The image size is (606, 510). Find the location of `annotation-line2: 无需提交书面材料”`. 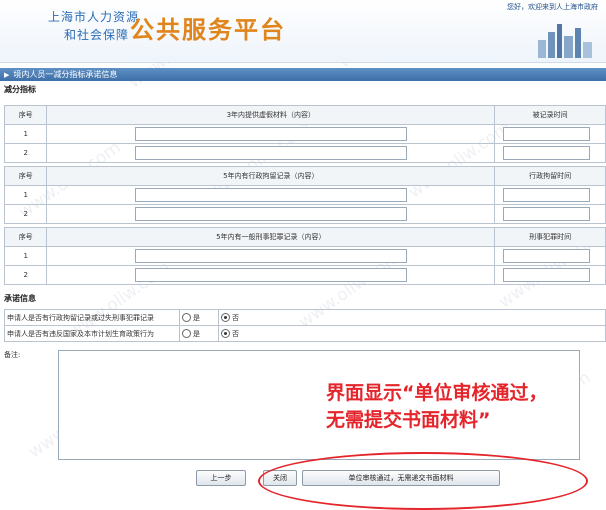

annotation-line2: 无需提交书面材料” is located at coordinates (408, 420).